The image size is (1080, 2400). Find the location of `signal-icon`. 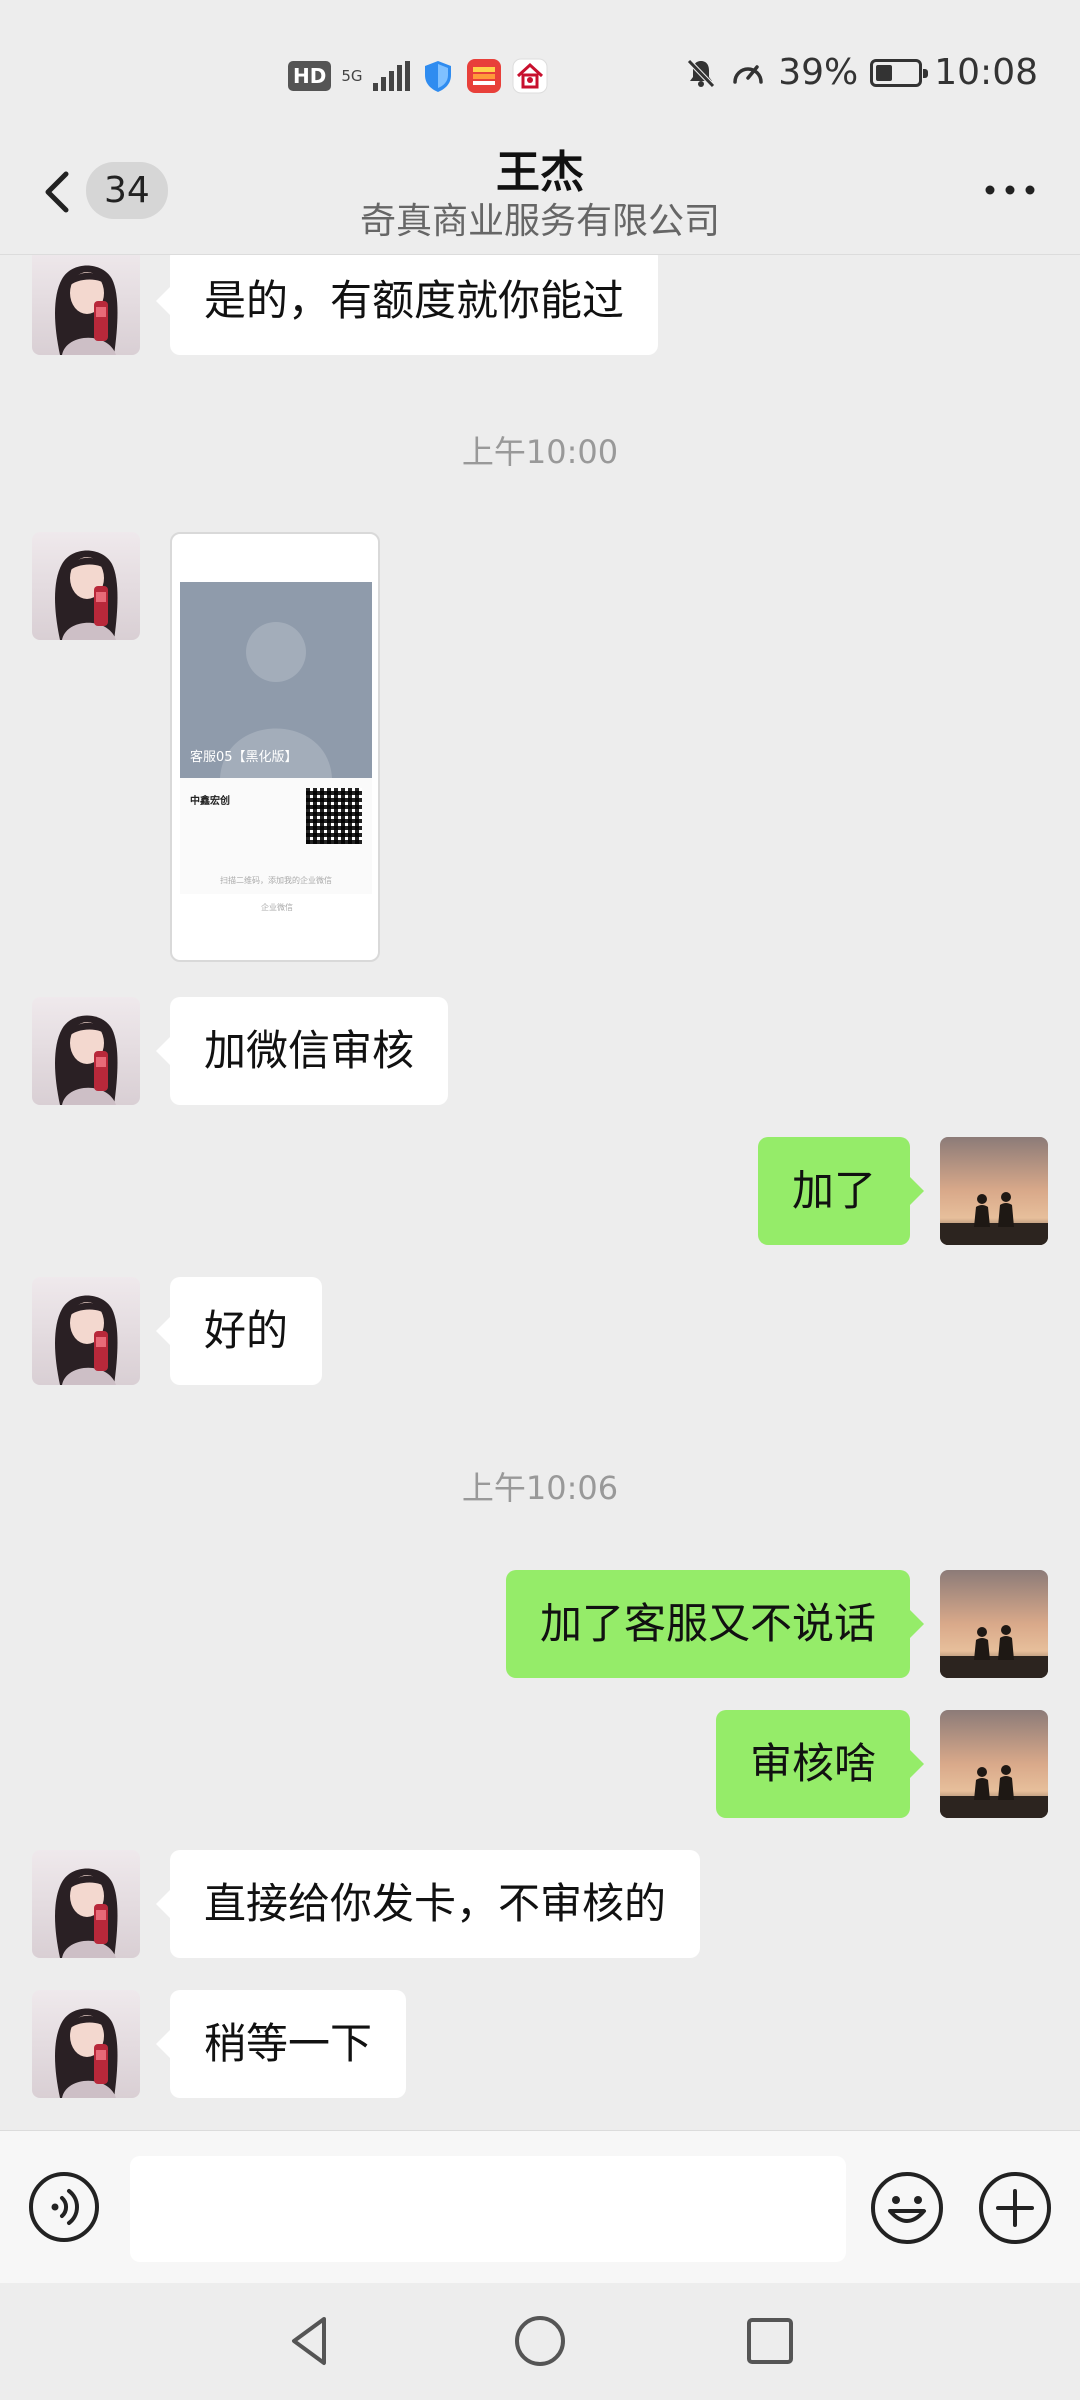

signal-icon is located at coordinates (391, 76).